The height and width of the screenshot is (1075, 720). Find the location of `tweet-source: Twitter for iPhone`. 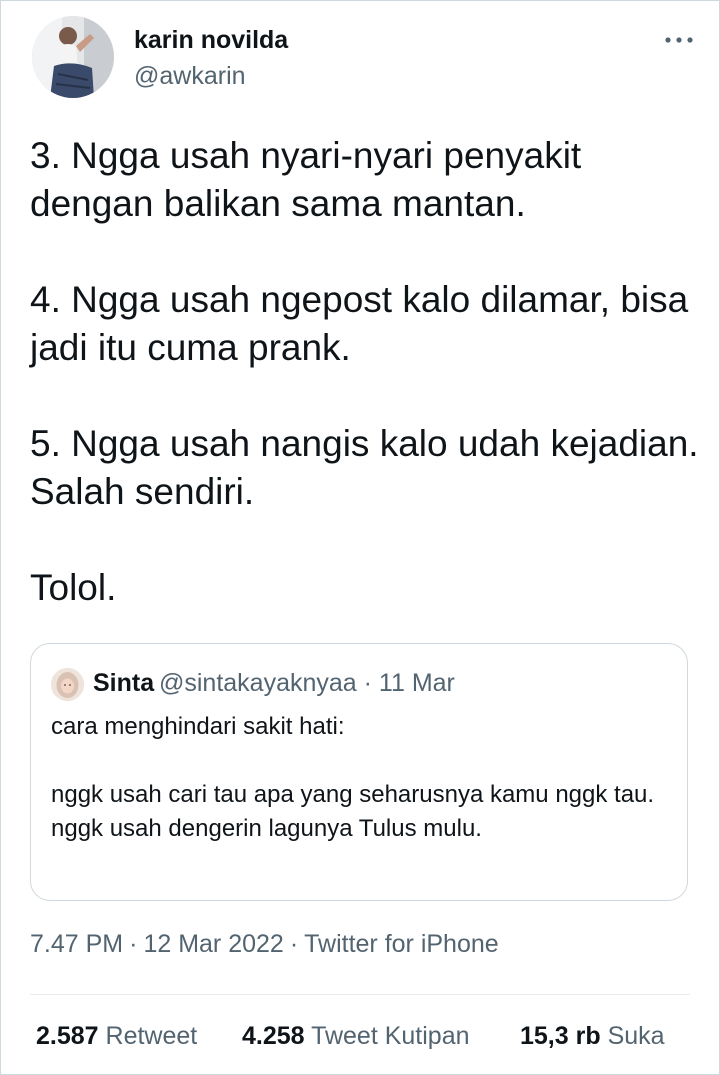

tweet-source: Twitter for iPhone is located at coordinates (401, 944).